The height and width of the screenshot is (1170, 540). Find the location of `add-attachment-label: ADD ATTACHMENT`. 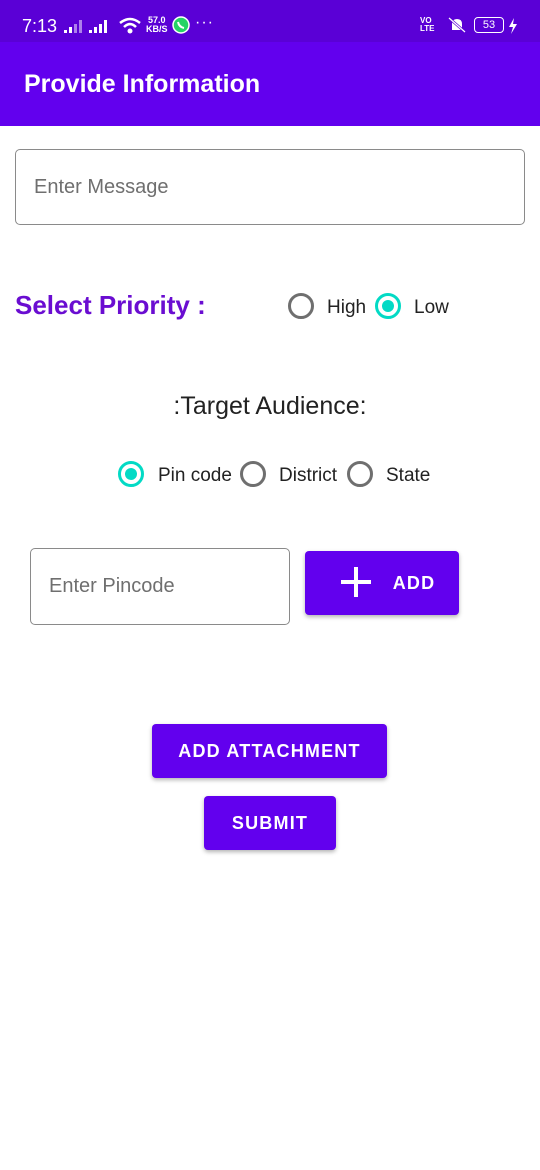

add-attachment-label: ADD ATTACHMENT is located at coordinates (269, 750).